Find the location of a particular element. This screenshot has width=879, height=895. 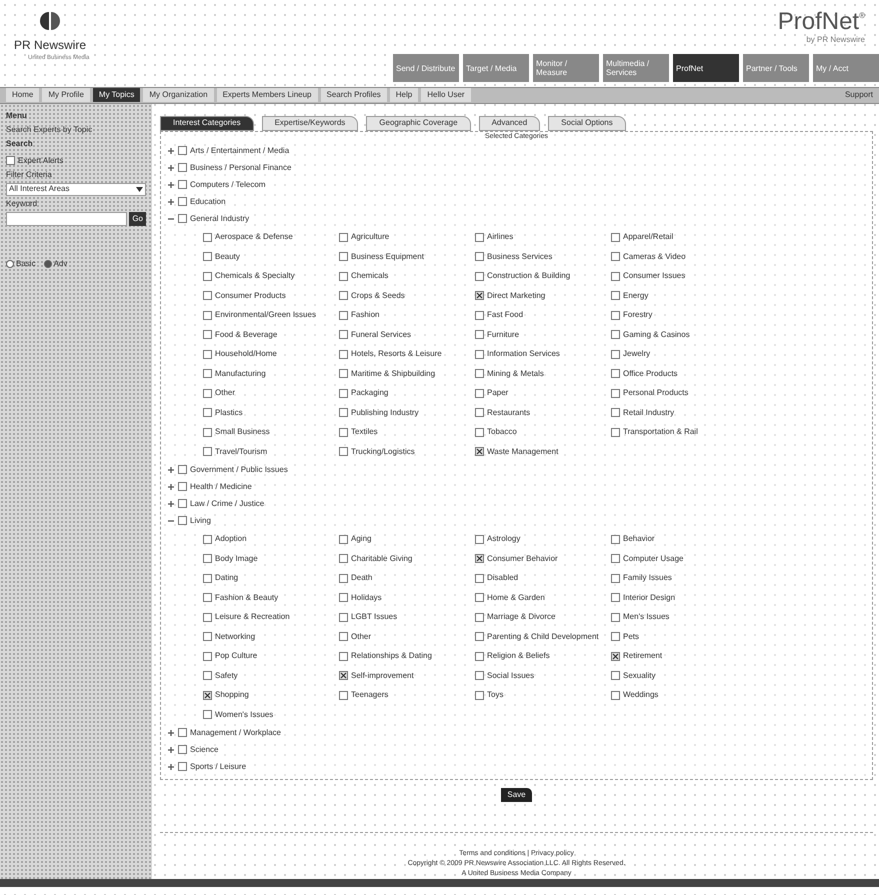

tab: Social Options is located at coordinates (587, 123).